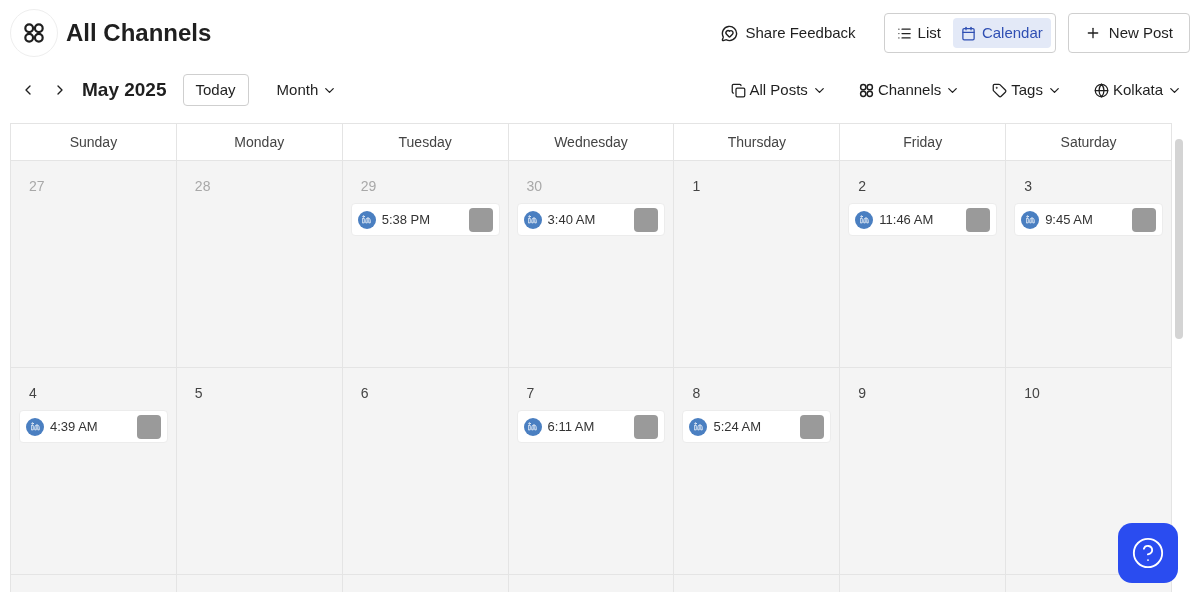  What do you see at coordinates (1069, 219) in the screenshot?
I see `post-time: 9:45 AM` at bounding box center [1069, 219].